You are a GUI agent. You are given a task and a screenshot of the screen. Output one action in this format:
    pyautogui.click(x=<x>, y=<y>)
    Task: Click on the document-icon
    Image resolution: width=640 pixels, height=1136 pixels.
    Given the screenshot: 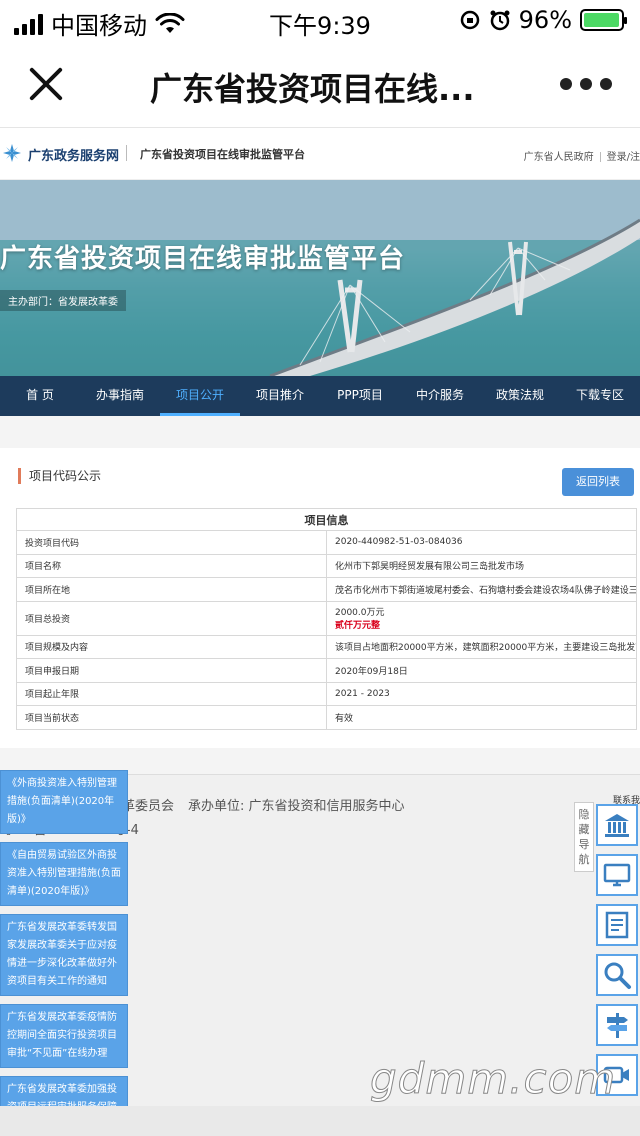 What is the action you would take?
    pyautogui.click(x=617, y=925)
    